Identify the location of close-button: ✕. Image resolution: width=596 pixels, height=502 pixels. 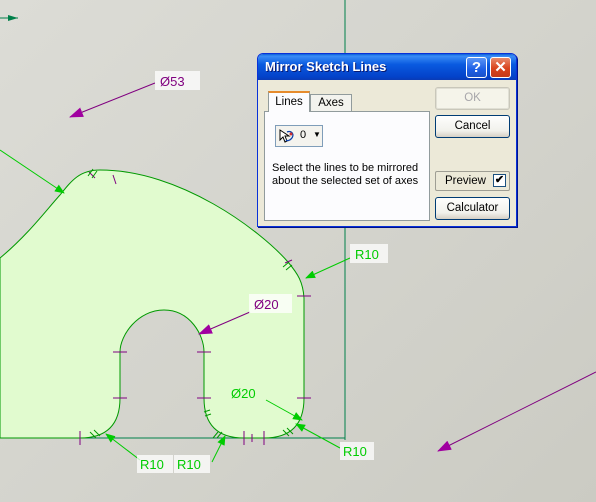
(500, 67).